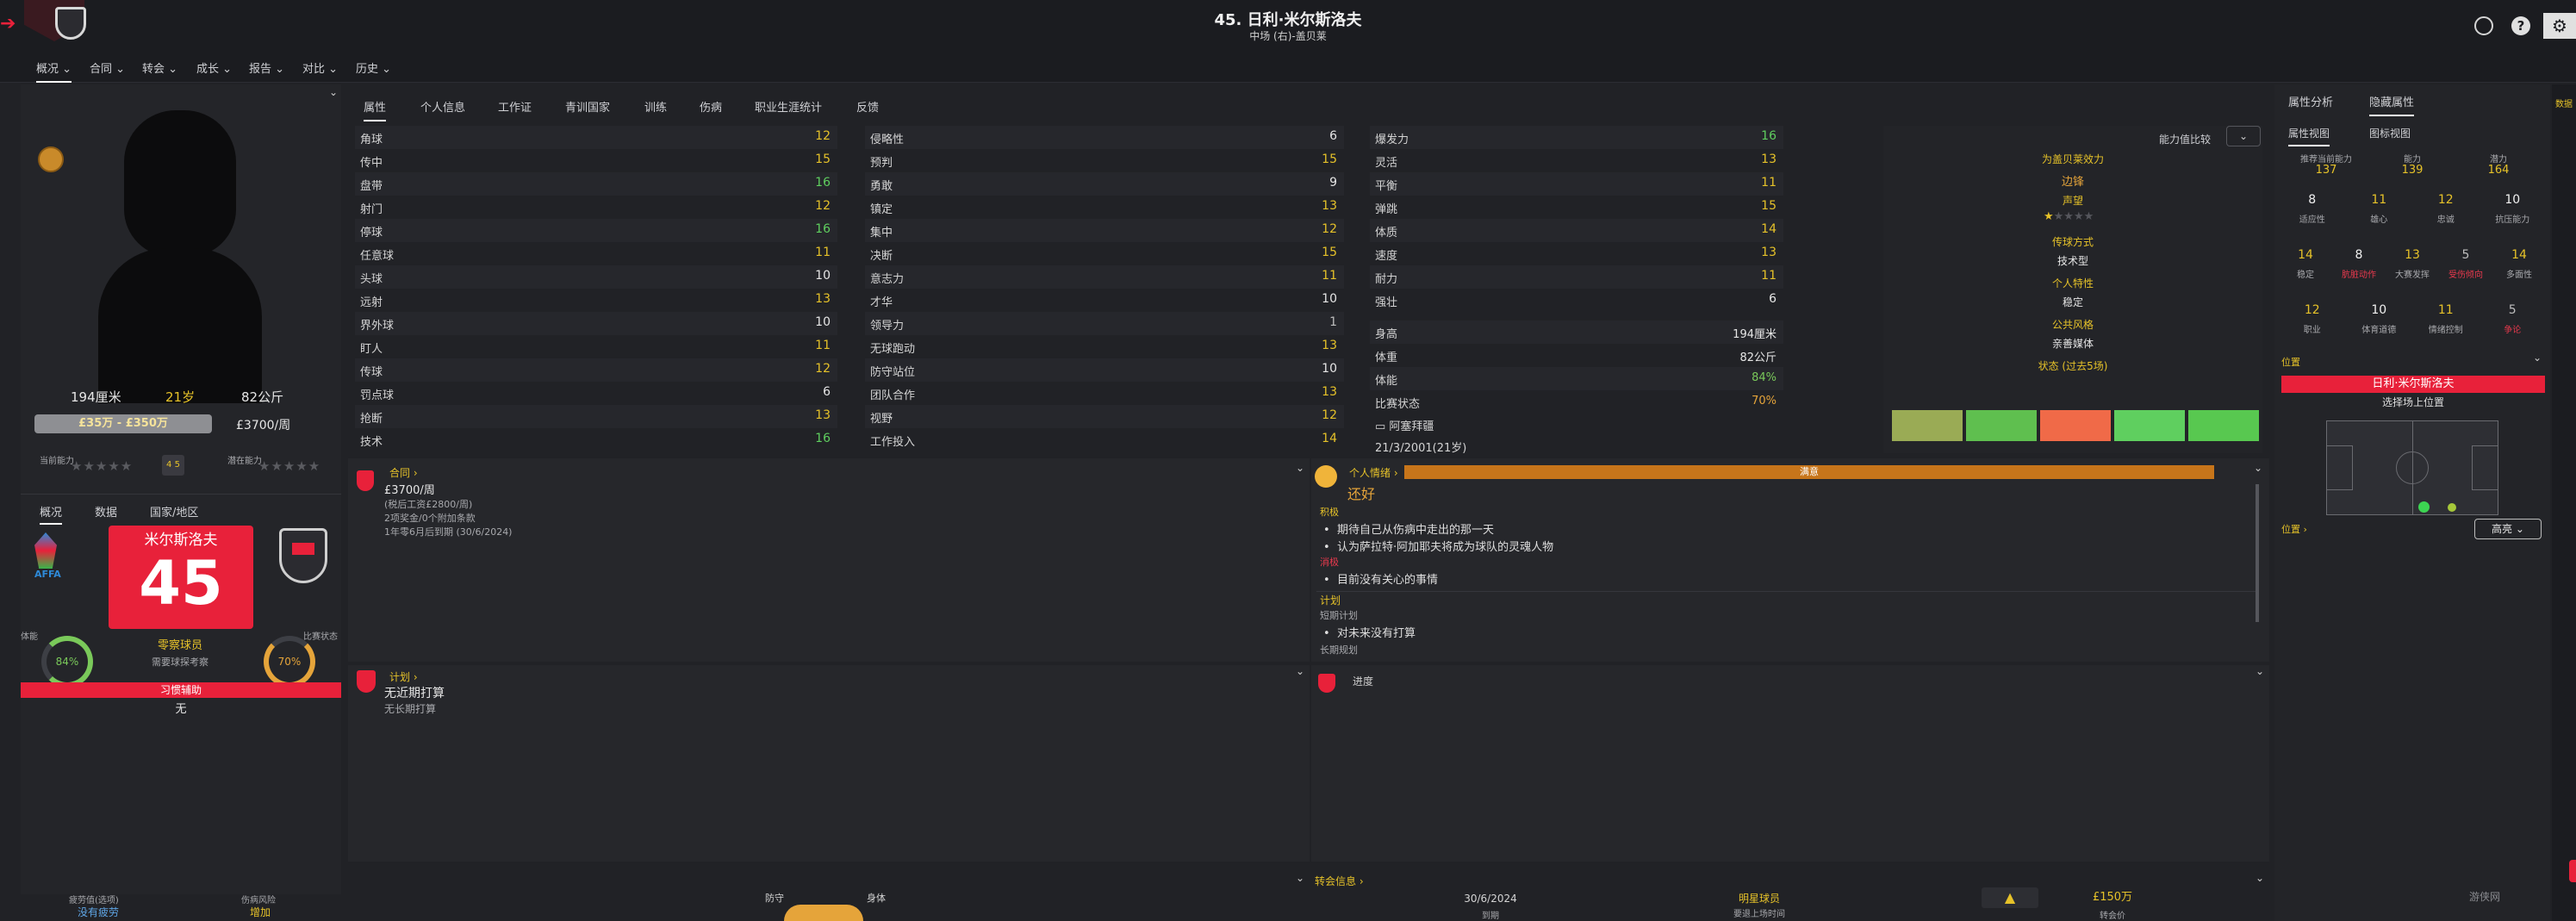 Image resolution: width=2576 pixels, height=921 pixels. What do you see at coordinates (711, 106) in the screenshot?
I see `tab-injuries: 伤病` at bounding box center [711, 106].